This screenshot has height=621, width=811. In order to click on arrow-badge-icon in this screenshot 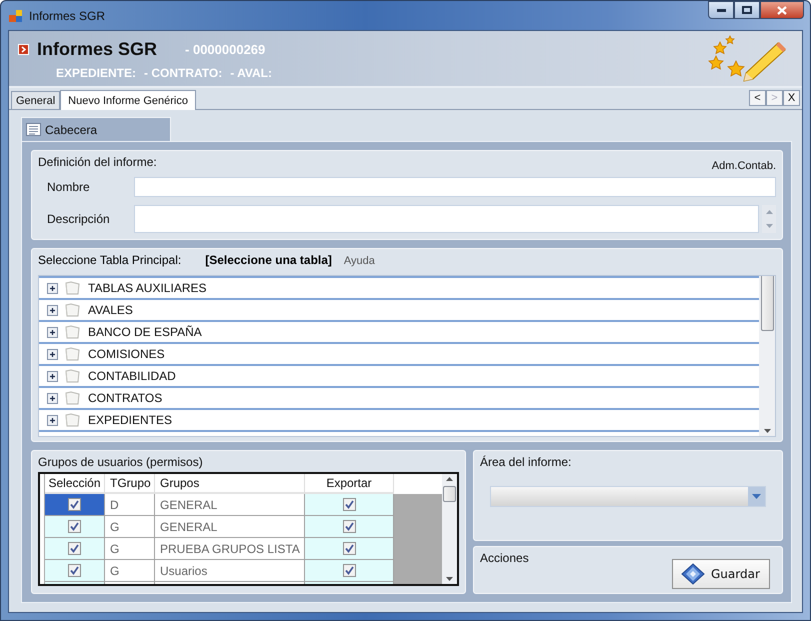, I will do `click(23, 49)`.